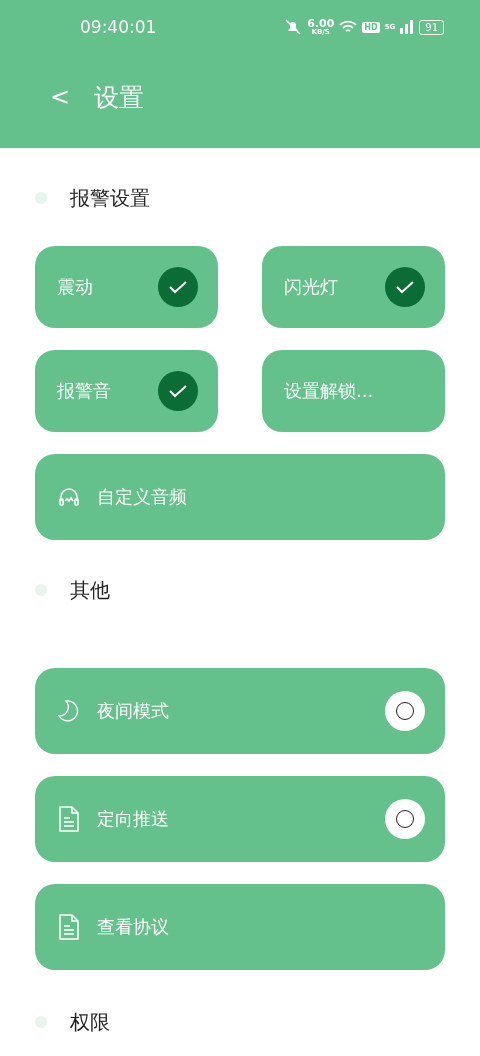 The width and height of the screenshot is (480, 1056). Describe the element at coordinates (240, 711) in the screenshot. I see `setting-row: 夜间模式` at that location.